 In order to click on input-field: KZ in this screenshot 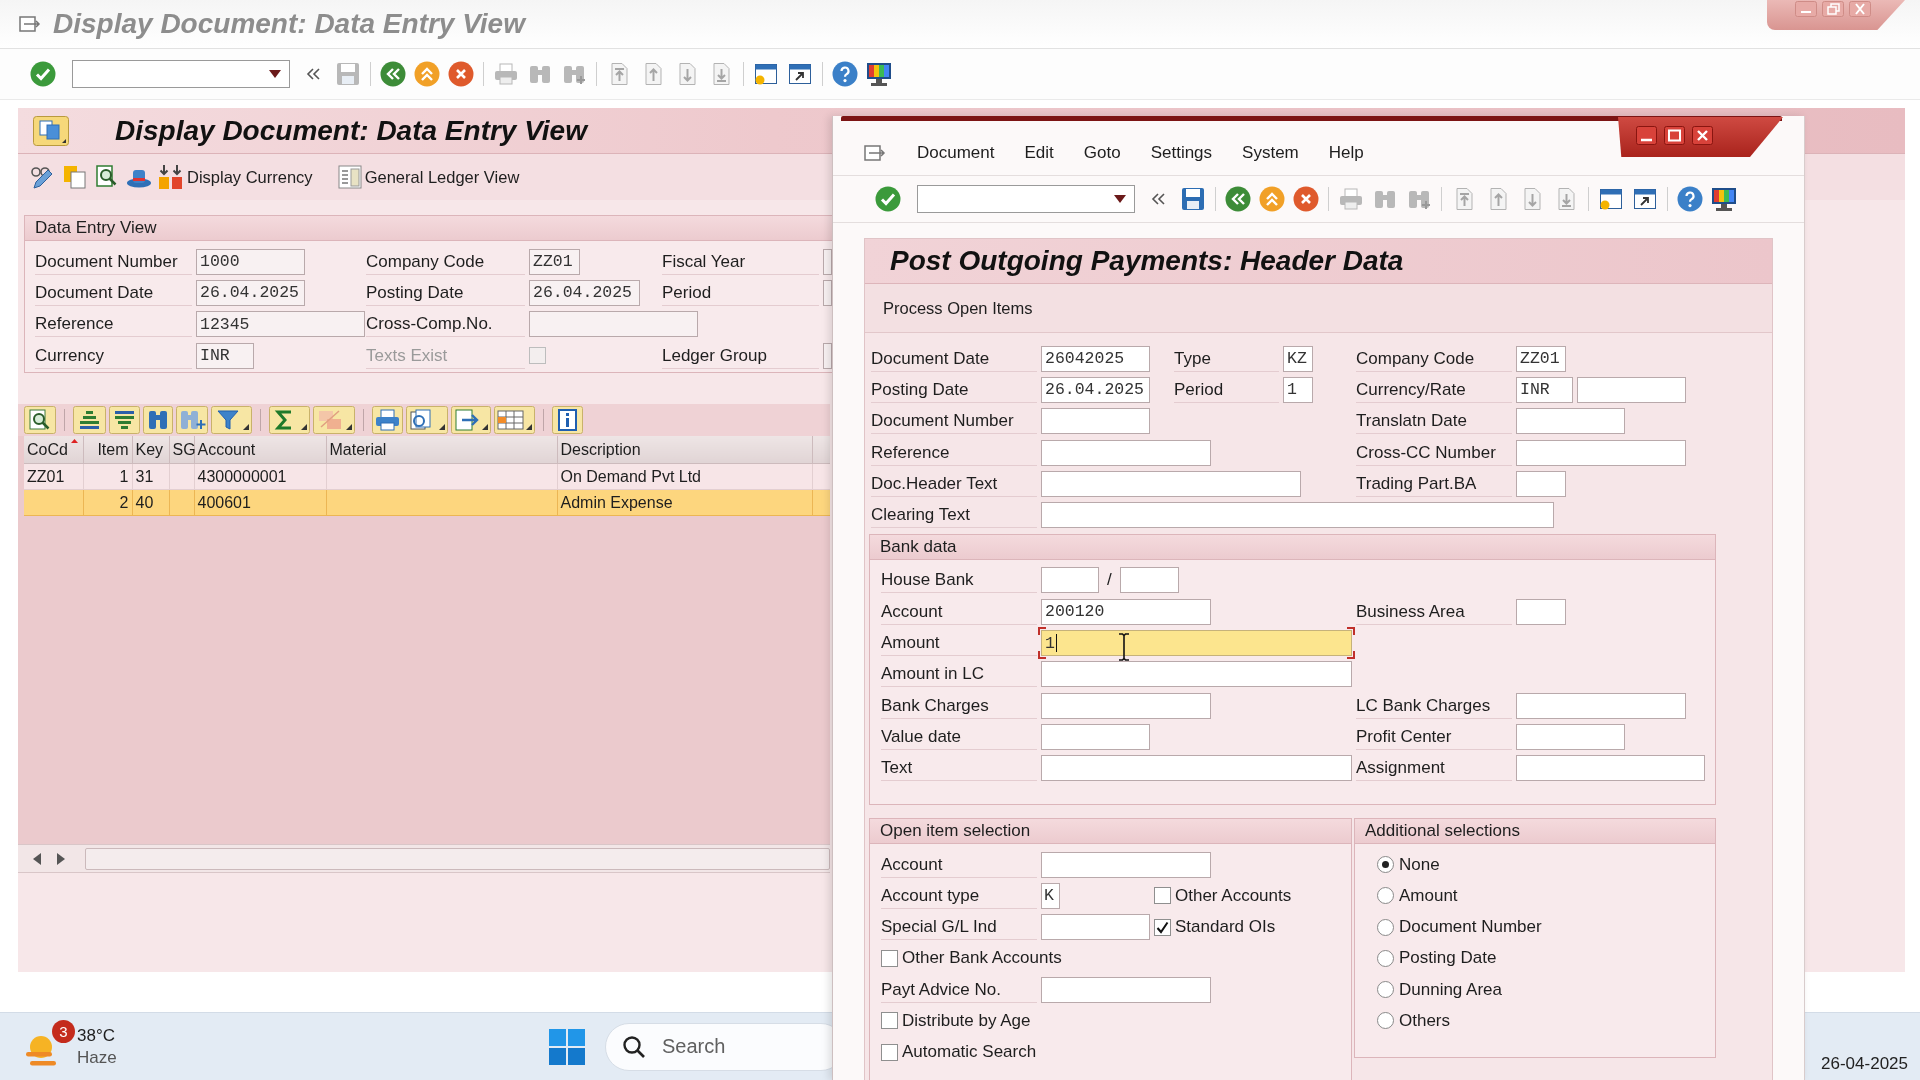, I will do `click(1298, 358)`.